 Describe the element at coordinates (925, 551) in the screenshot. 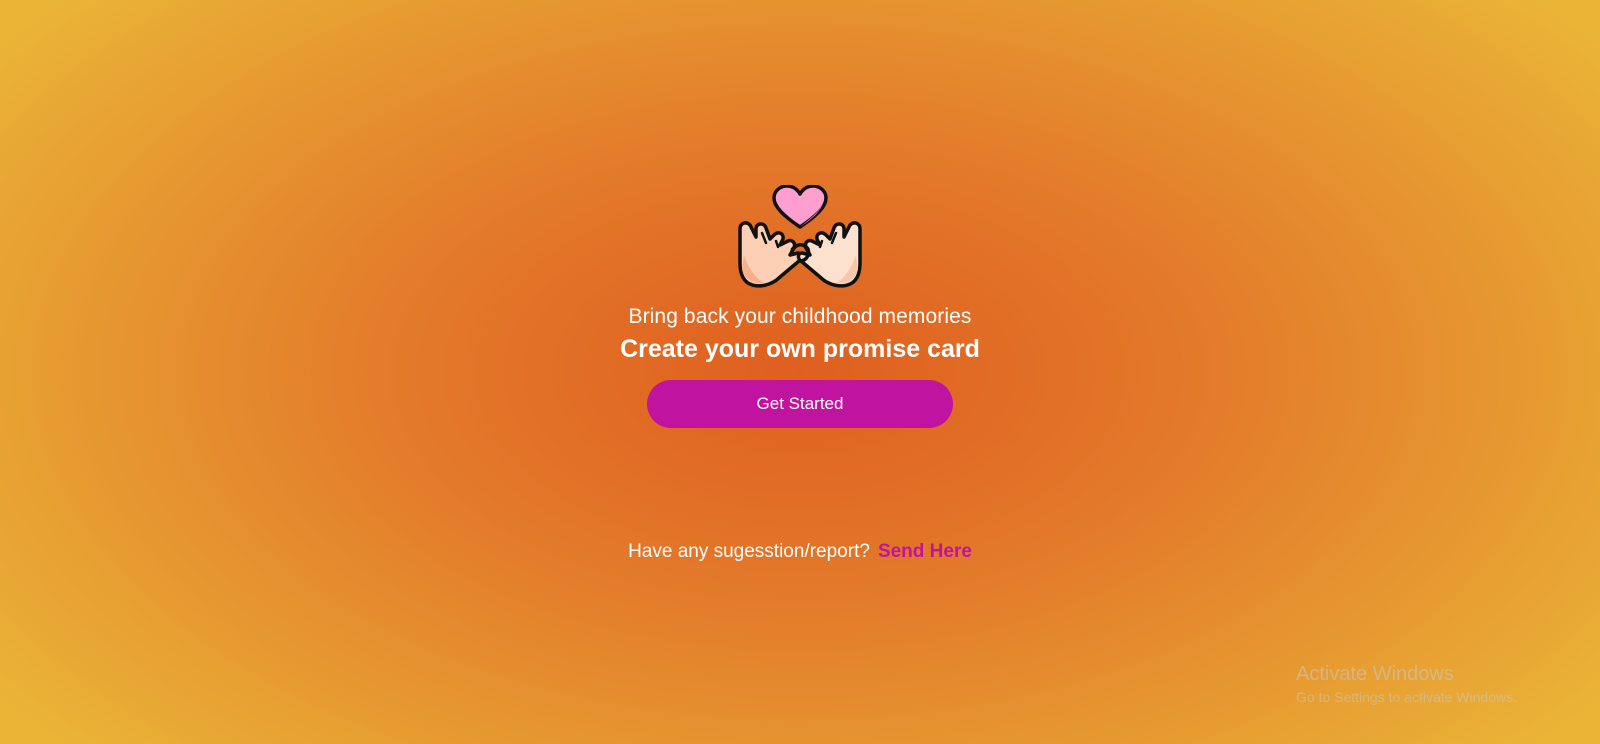

I see `send-feedback-link: Send Here` at that location.